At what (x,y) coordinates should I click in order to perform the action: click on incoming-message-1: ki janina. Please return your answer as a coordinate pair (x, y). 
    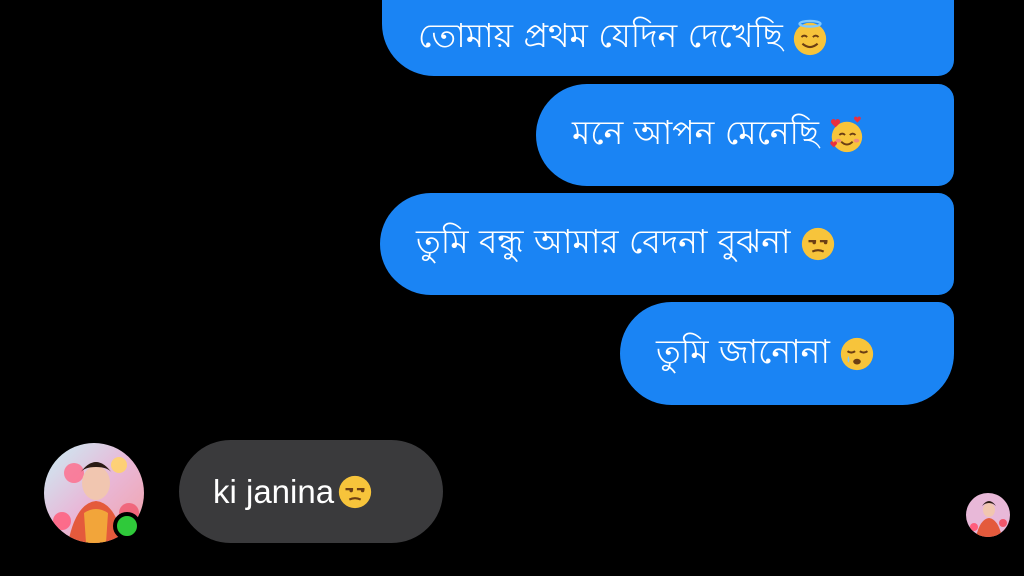
    Looking at the image, I should click on (311, 491).